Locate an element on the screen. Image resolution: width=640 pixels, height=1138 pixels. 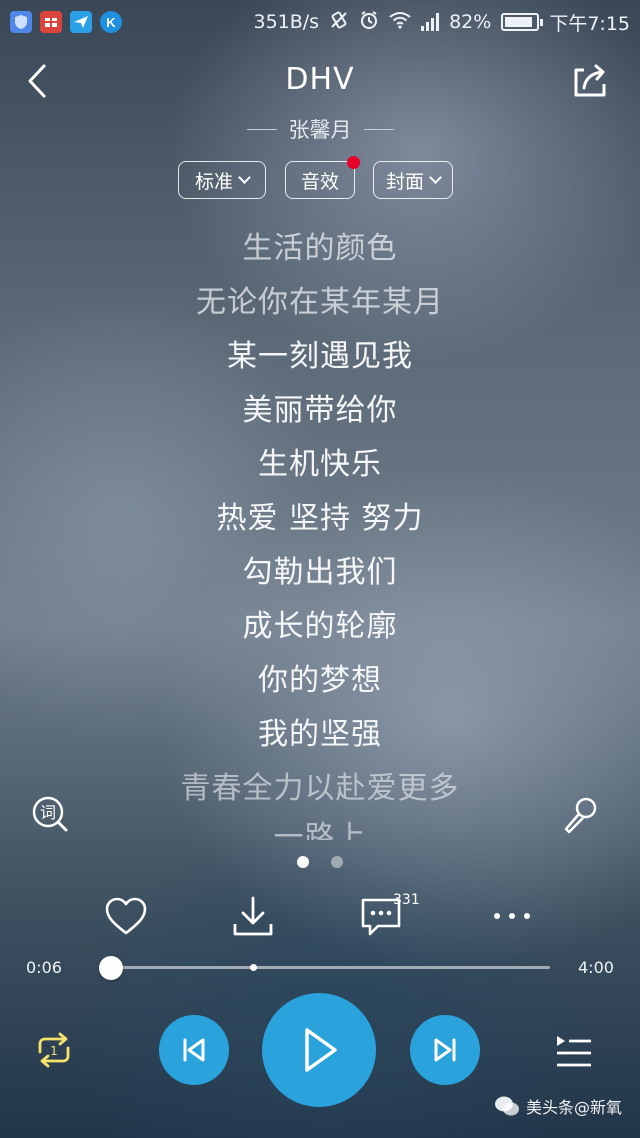
watermark: 美头条@新氧 is located at coordinates (558, 1106).